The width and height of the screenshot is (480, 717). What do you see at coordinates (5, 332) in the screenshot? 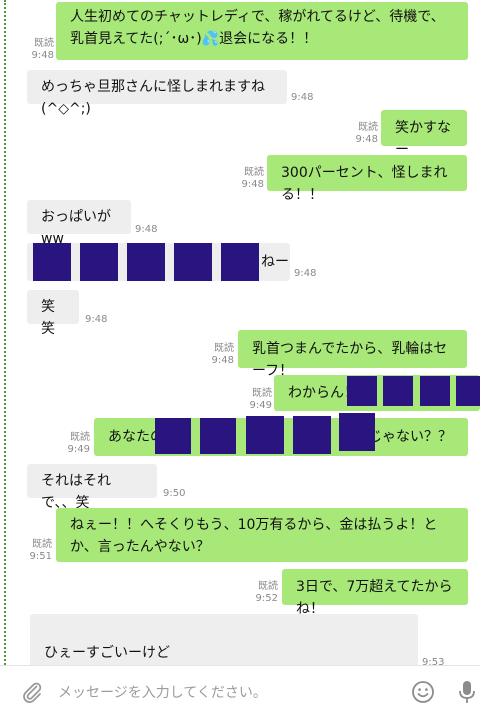
I see `guide-line` at bounding box center [5, 332].